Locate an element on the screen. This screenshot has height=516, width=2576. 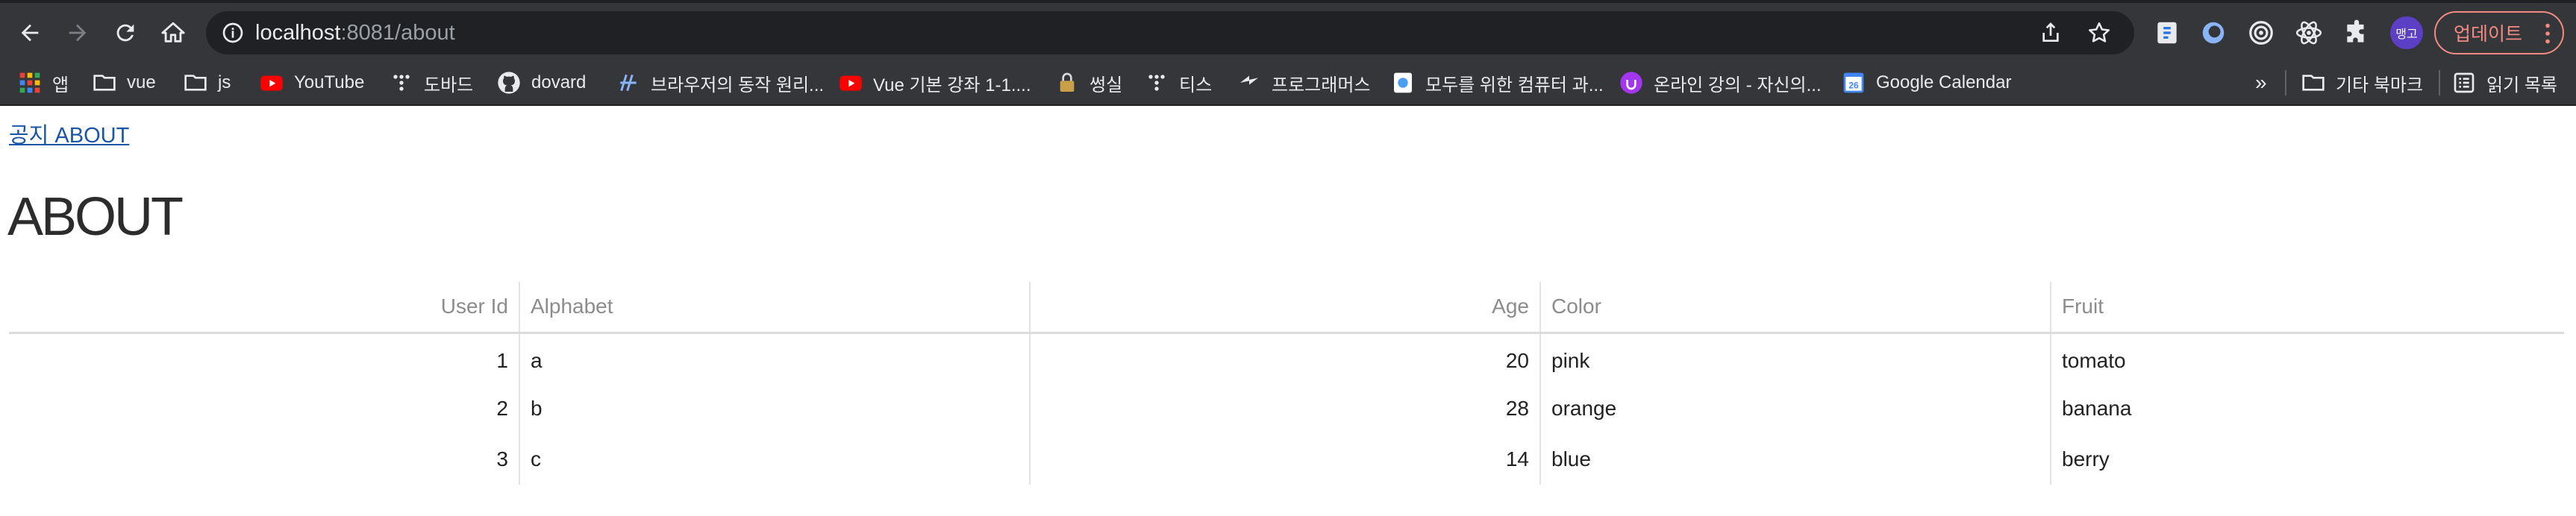
forward-button is located at coordinates (77, 32).